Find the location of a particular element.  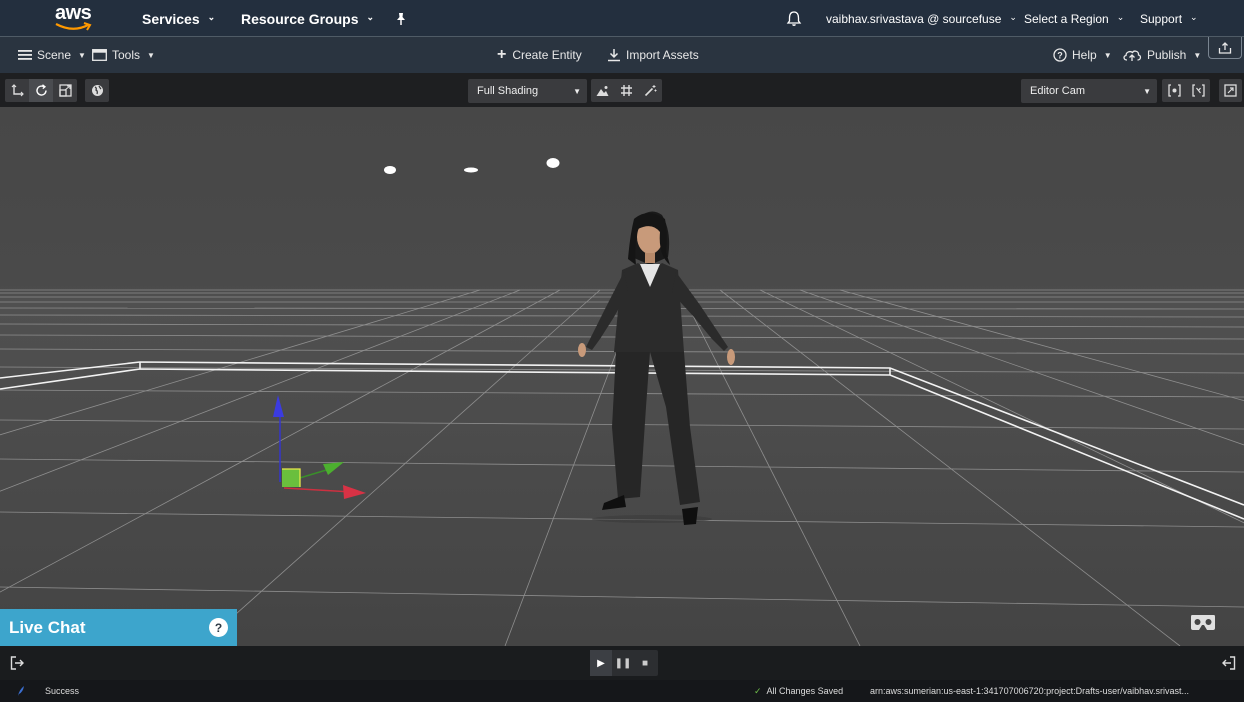

shading-value: Full Shading is located at coordinates (508, 91).